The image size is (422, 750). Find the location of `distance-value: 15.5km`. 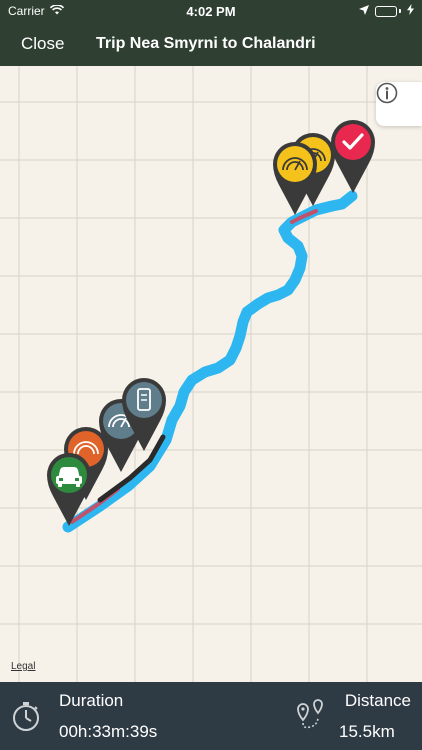

distance-value: 15.5km is located at coordinates (367, 731).